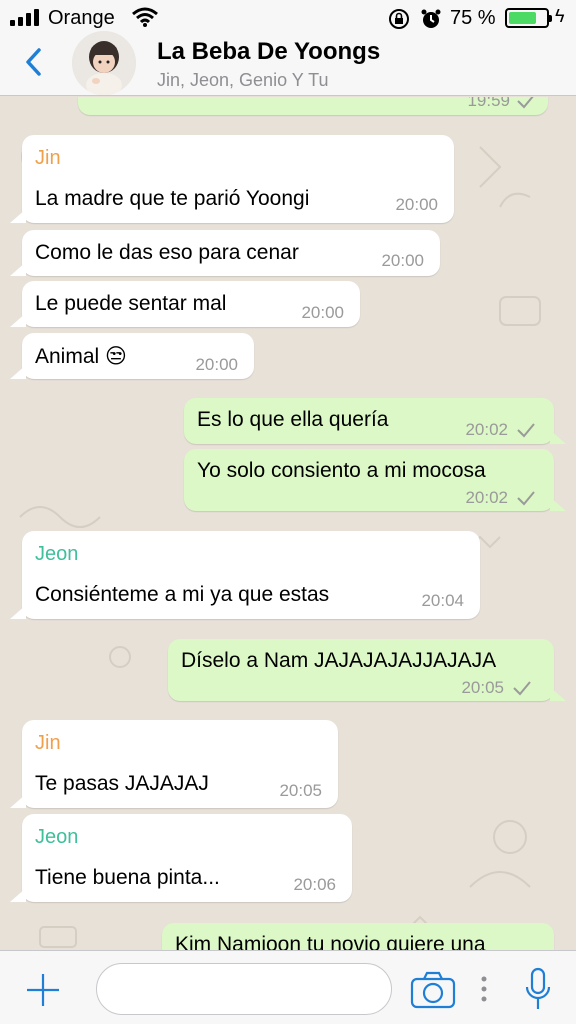 Image resolution: width=576 pixels, height=1024 pixels. I want to click on message-text: Díselo a Nam JAJAJAJAJJAJAJA, so click(339, 660).